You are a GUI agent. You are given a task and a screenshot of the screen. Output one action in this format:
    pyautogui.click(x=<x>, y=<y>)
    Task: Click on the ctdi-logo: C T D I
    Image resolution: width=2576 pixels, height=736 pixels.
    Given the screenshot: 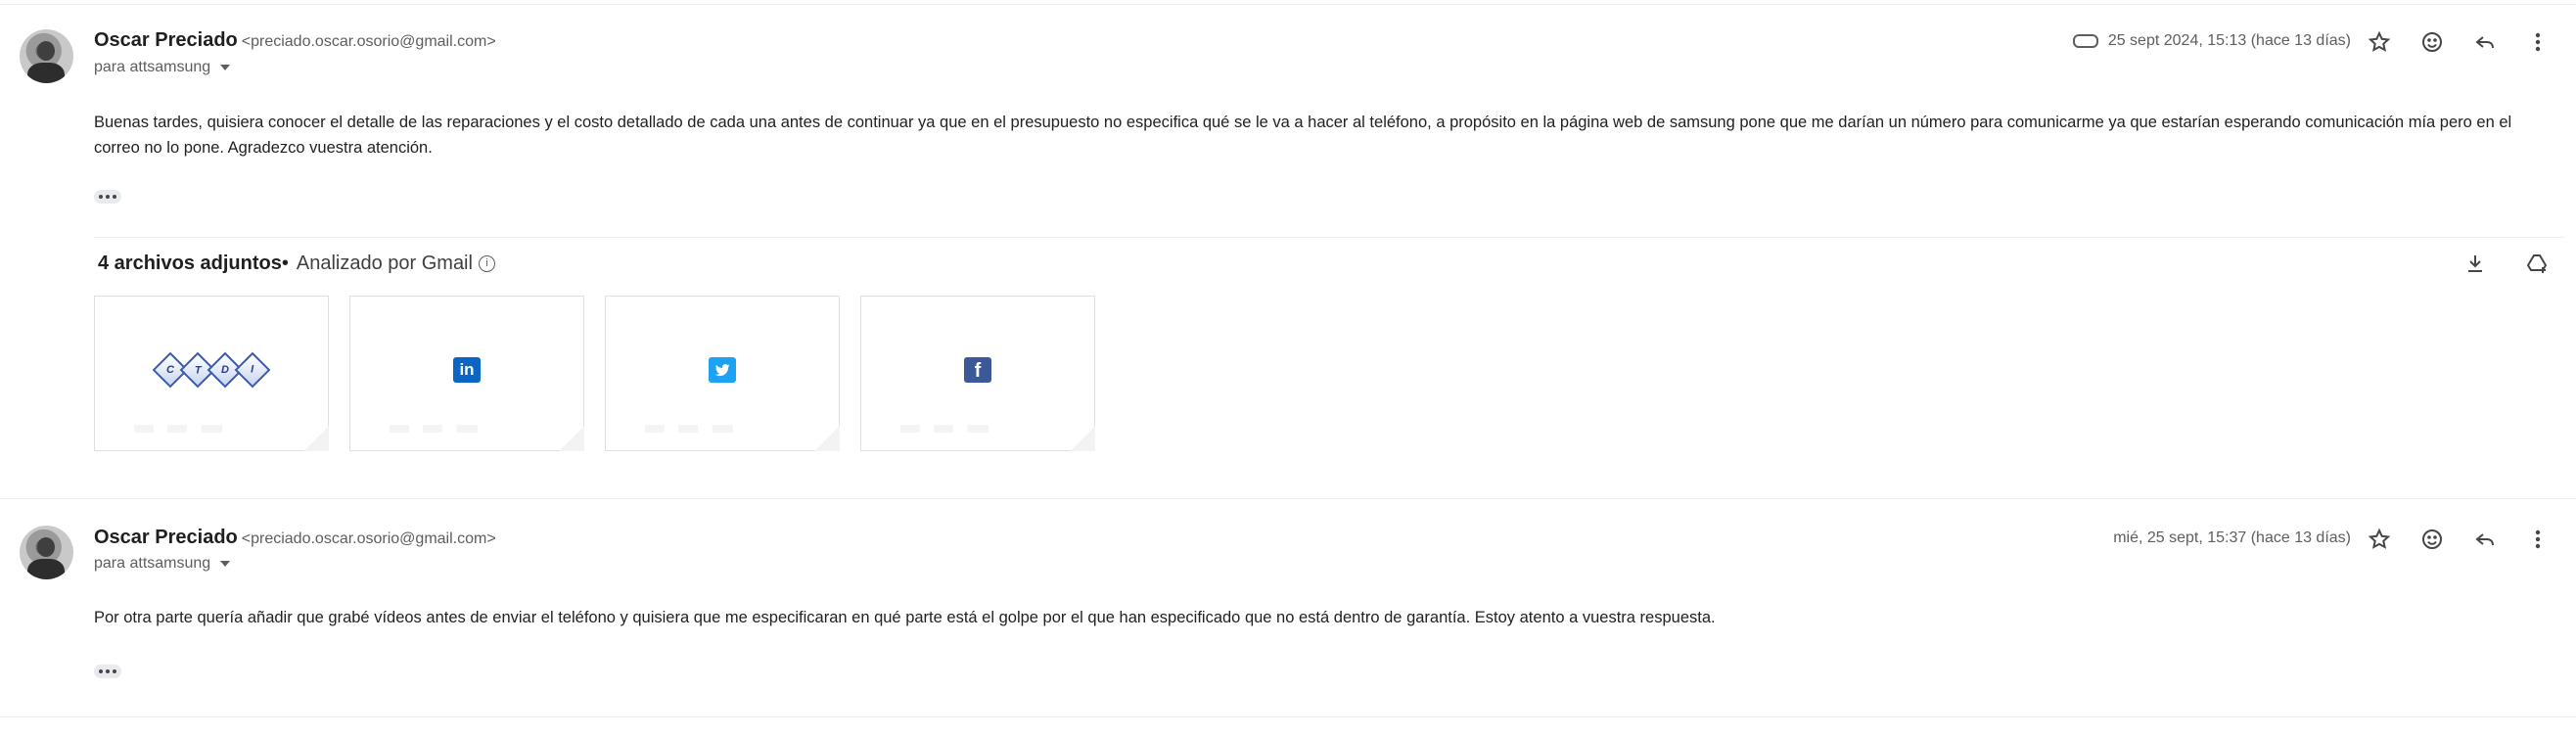 What is the action you would take?
    pyautogui.click(x=211, y=370)
    